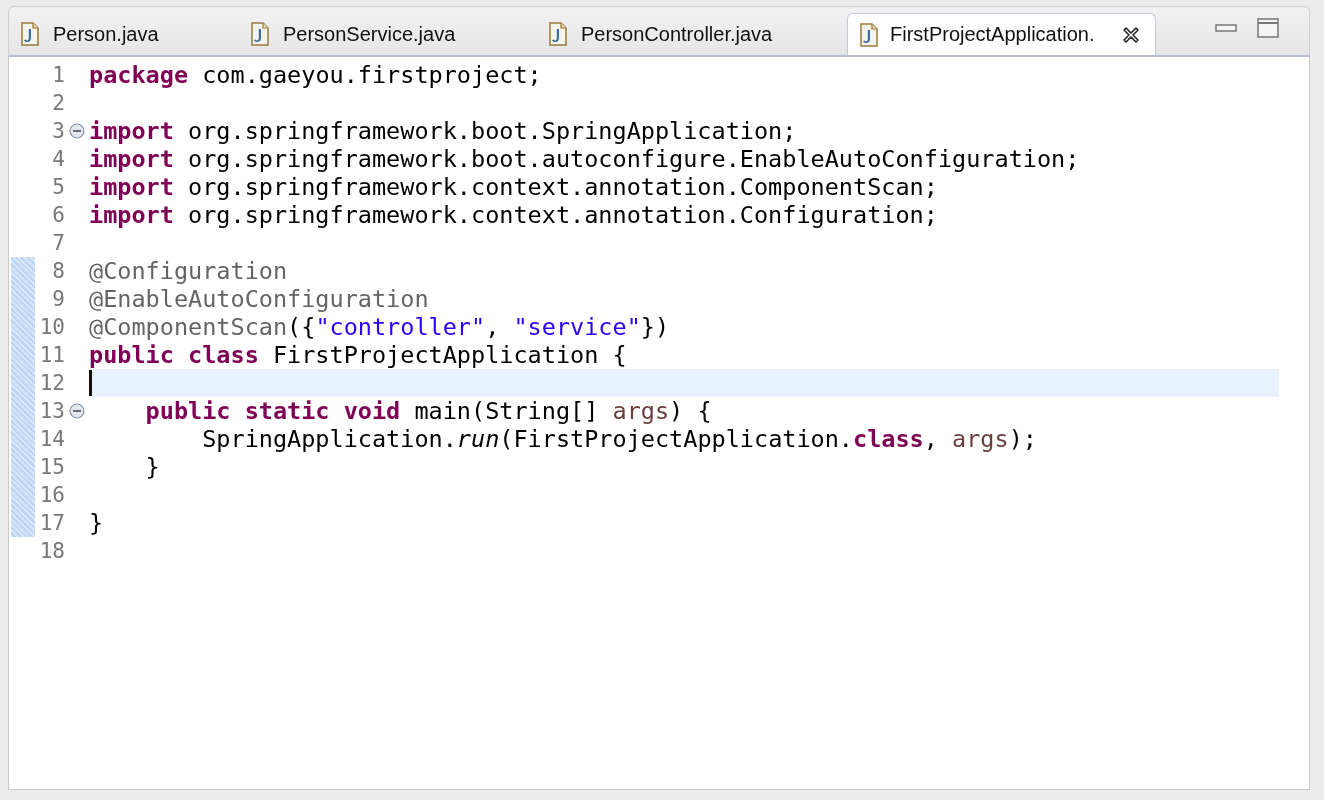 The width and height of the screenshot is (1324, 800). Describe the element at coordinates (58, 131) in the screenshot. I see `line-number: 3` at that location.